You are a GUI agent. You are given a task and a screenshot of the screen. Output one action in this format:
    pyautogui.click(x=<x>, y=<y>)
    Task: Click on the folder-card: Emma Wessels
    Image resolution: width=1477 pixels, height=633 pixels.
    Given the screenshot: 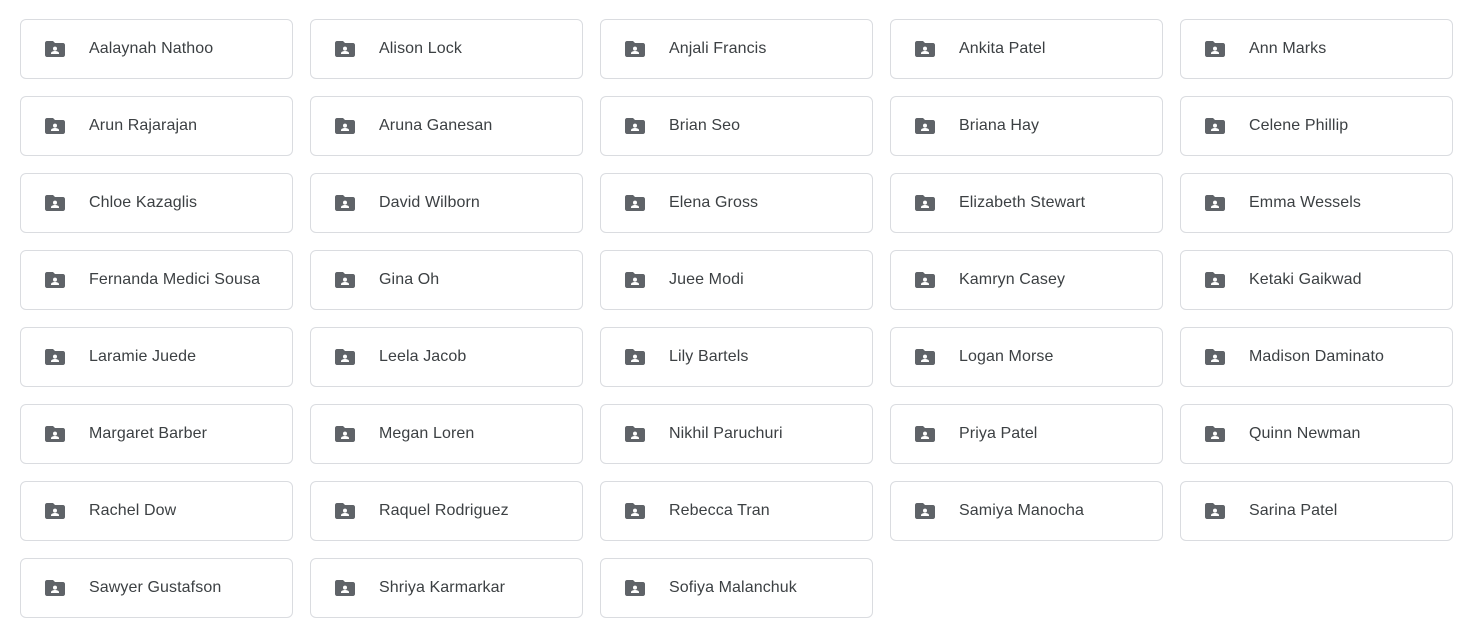 What is the action you would take?
    pyautogui.click(x=1316, y=203)
    